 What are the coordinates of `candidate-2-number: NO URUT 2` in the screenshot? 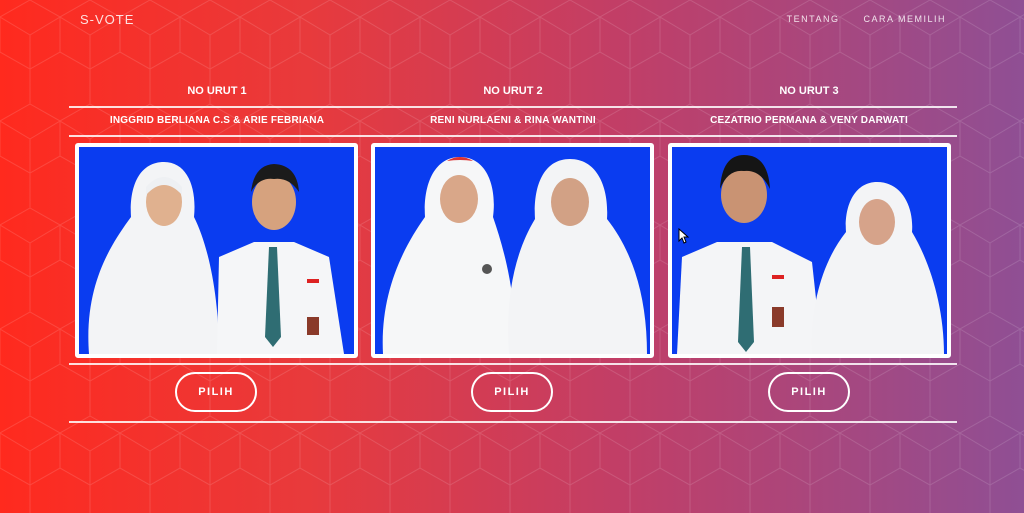 It's located at (513, 91).